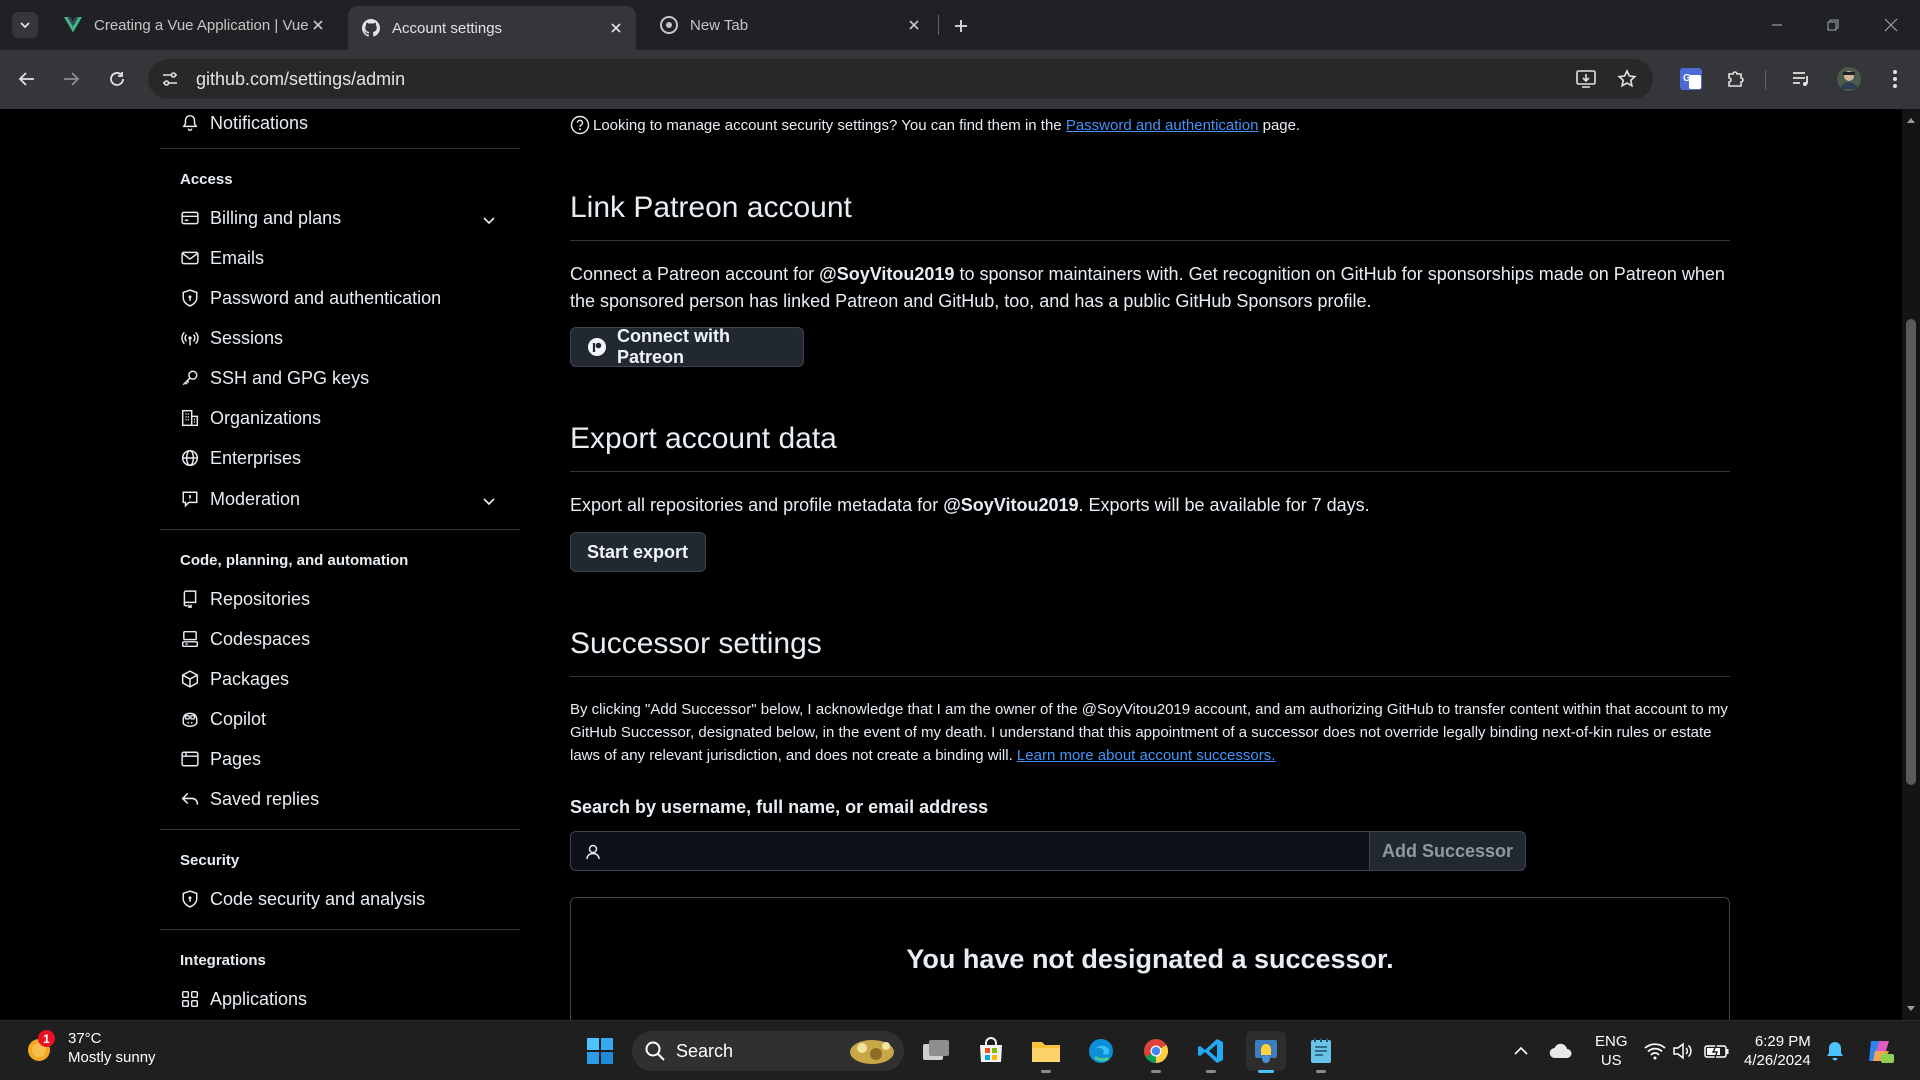  What do you see at coordinates (1911, 120) in the screenshot?
I see `scroll-up-arrow-icon` at bounding box center [1911, 120].